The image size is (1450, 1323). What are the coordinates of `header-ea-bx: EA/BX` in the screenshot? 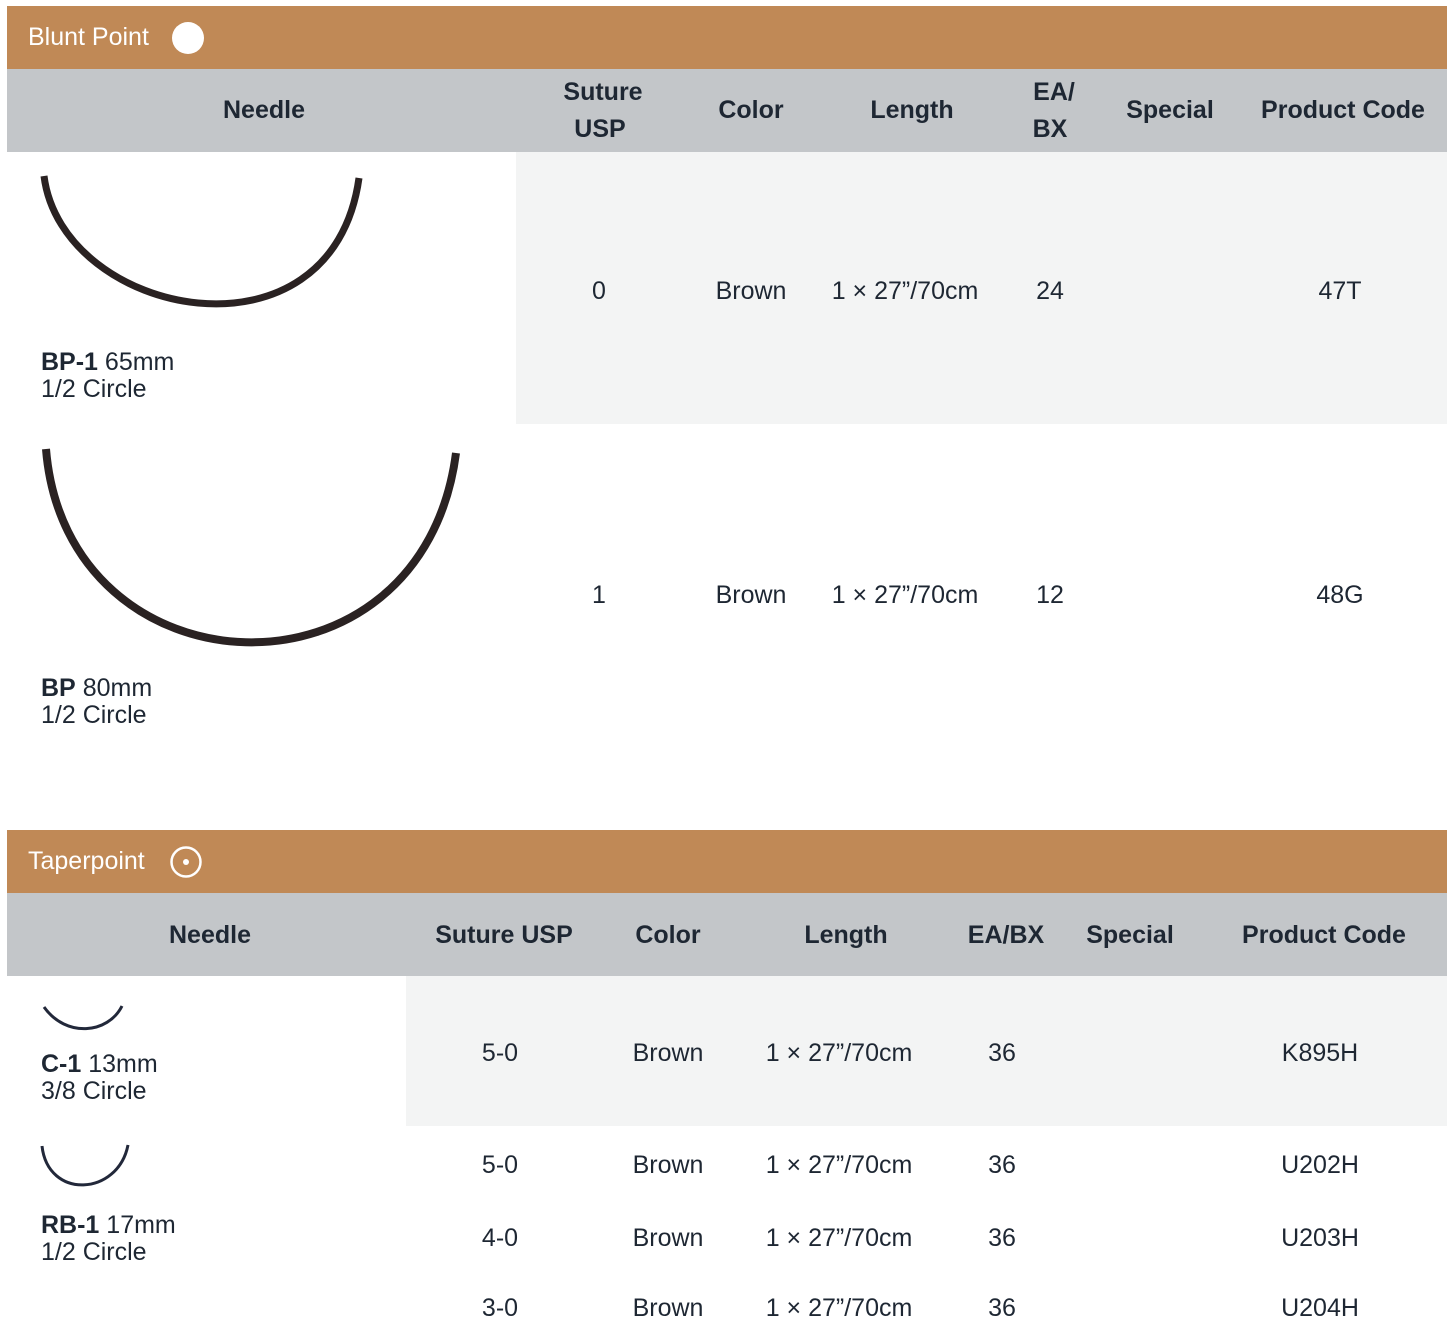 It's located at (1006, 935).